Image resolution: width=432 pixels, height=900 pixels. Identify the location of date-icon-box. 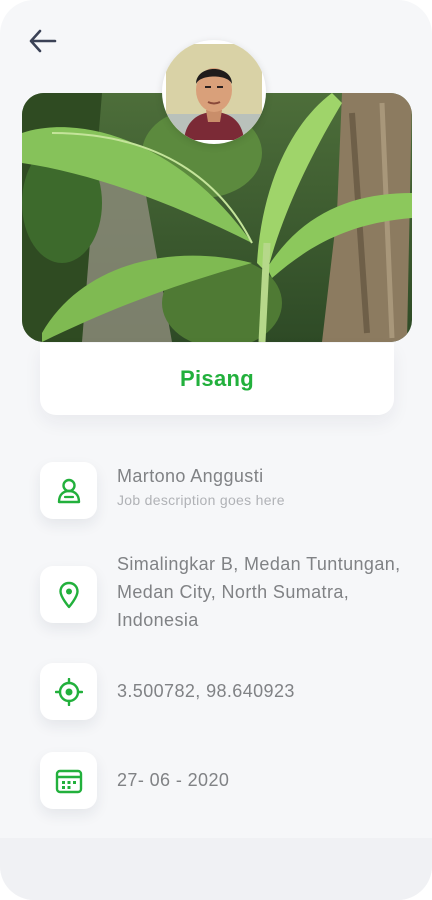
(68, 780).